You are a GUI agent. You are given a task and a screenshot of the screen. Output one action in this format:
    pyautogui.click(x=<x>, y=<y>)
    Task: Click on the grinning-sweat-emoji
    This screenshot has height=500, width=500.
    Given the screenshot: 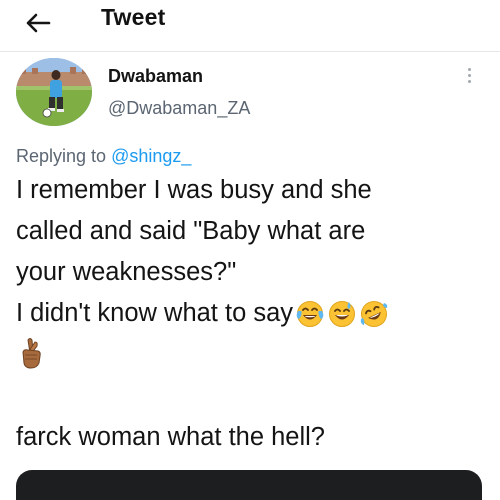 What is the action you would take?
    pyautogui.click(x=342, y=314)
    